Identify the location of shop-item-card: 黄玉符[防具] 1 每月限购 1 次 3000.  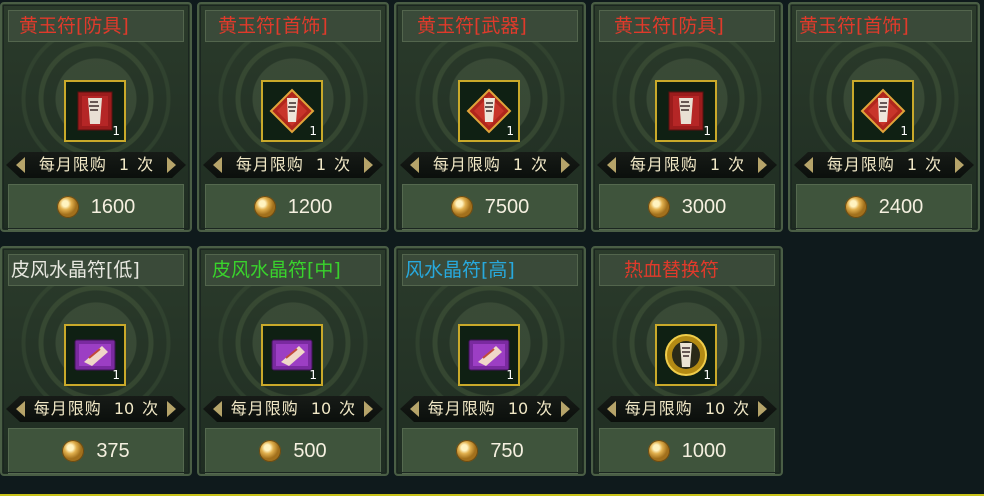
(687, 117).